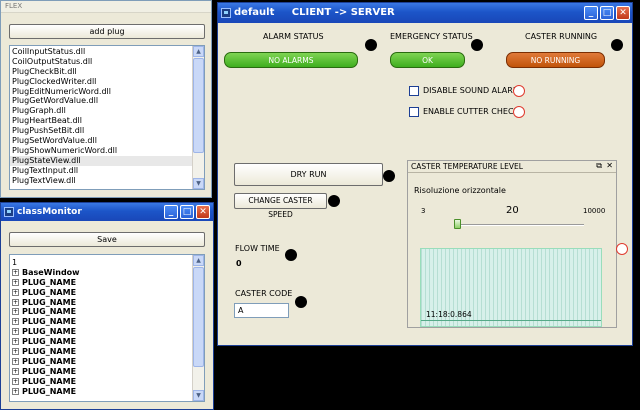  Describe the element at coordinates (467, 166) in the screenshot. I see `temp-panel-title: CASTER TEMPERATURE LEVEL` at that location.